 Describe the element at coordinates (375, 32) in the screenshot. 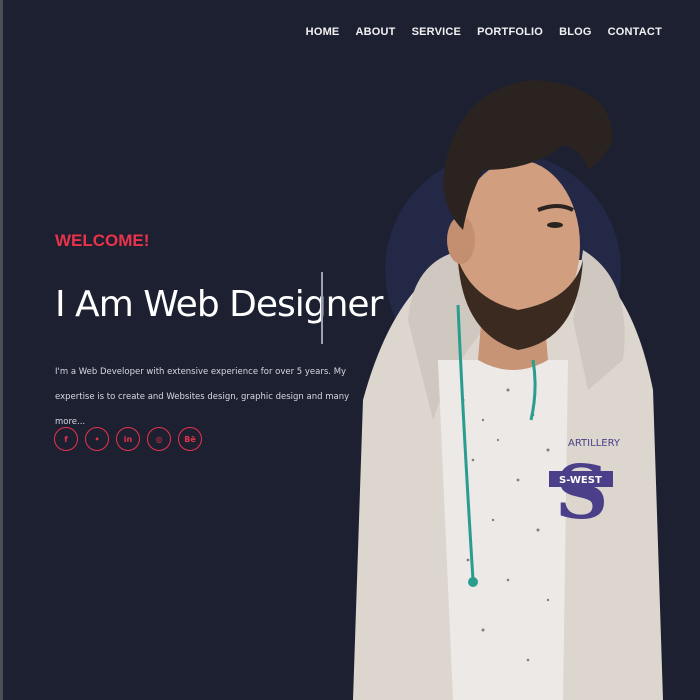

I see `nav-about-link: ABOUT` at that location.